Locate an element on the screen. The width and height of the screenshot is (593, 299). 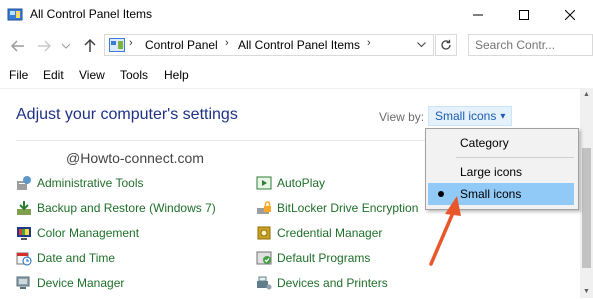
refresh-button is located at coordinates (446, 45).